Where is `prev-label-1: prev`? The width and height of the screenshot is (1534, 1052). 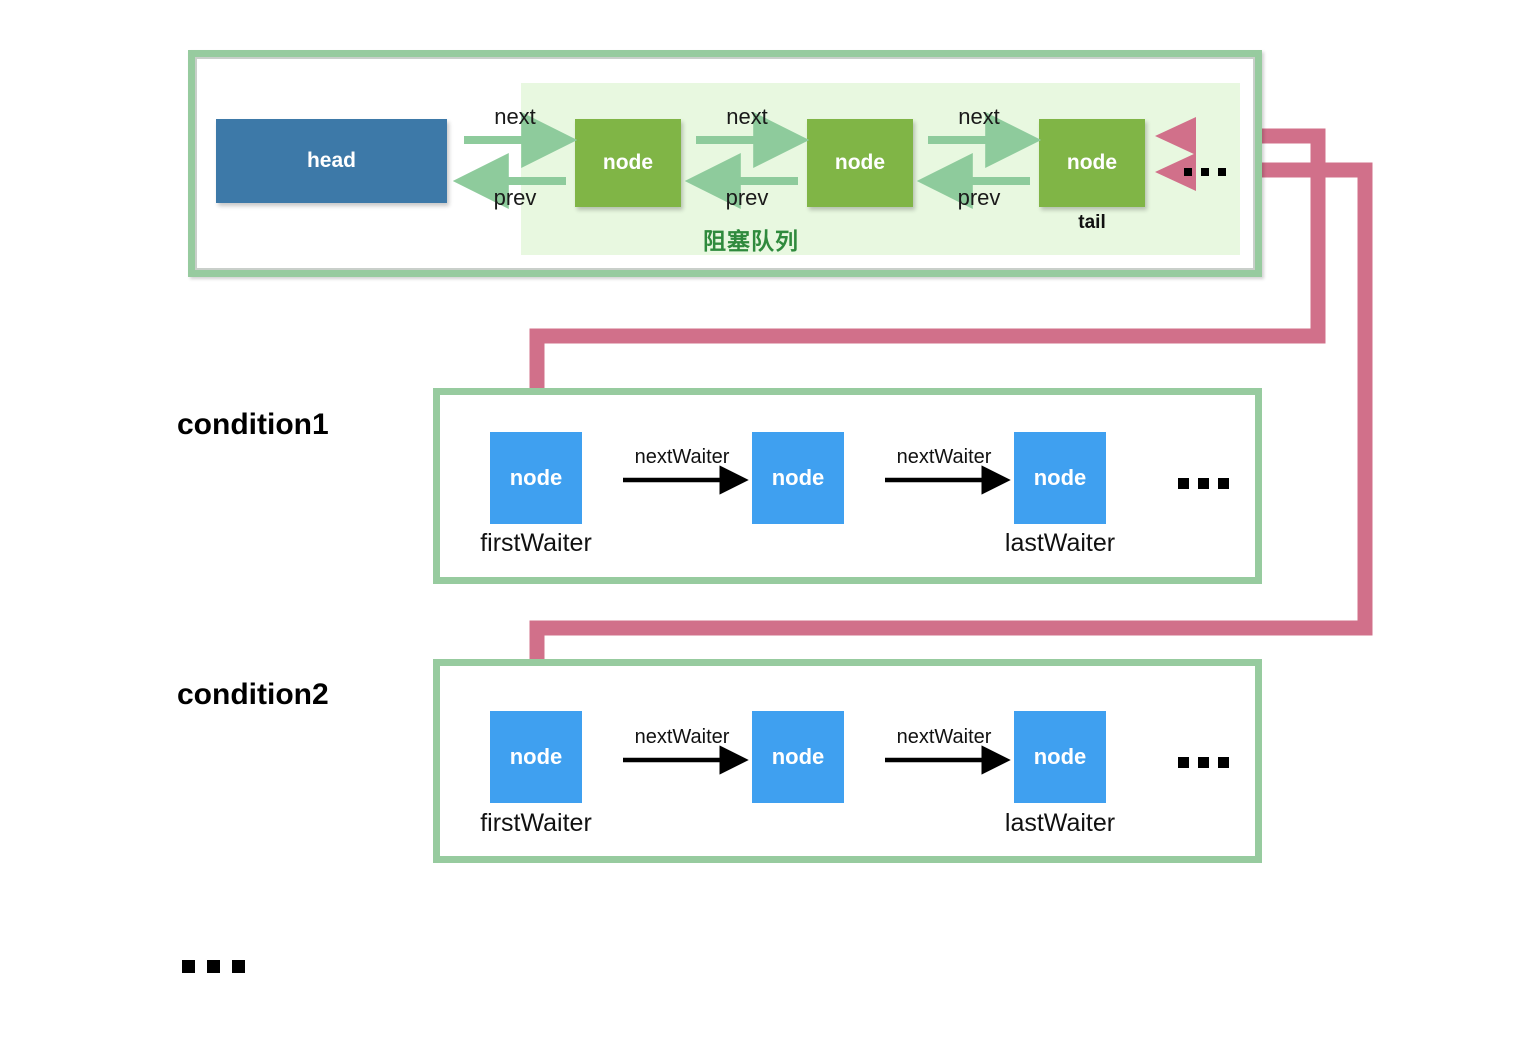
prev-label-1: prev is located at coordinates (515, 197).